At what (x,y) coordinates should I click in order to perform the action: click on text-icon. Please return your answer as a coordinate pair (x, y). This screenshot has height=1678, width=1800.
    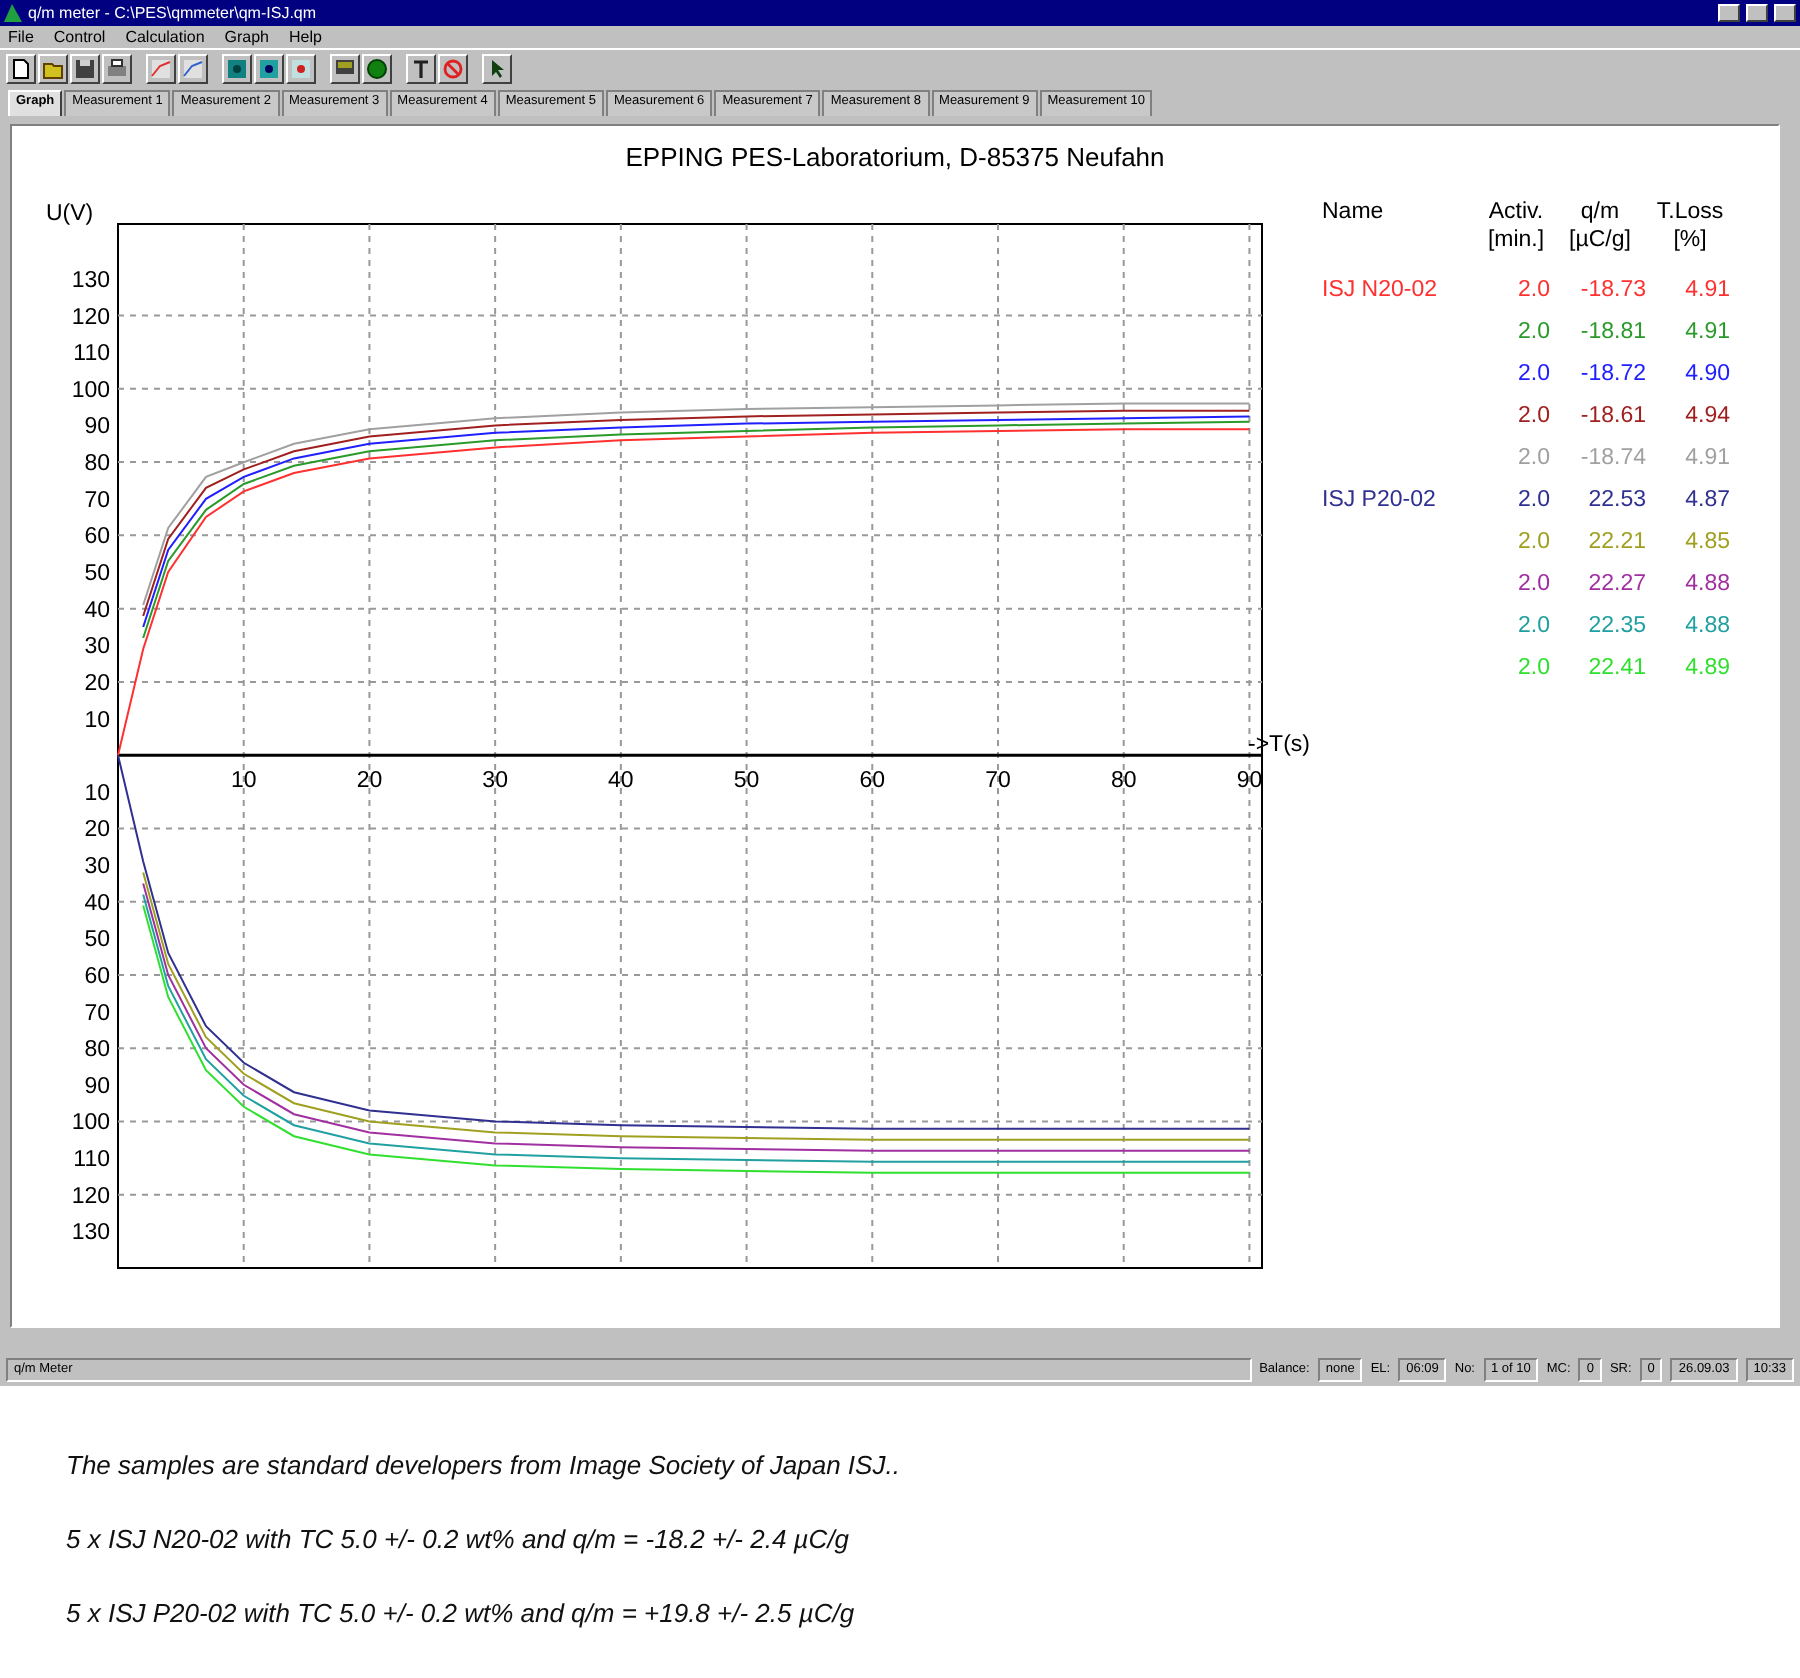
    Looking at the image, I should click on (421, 68).